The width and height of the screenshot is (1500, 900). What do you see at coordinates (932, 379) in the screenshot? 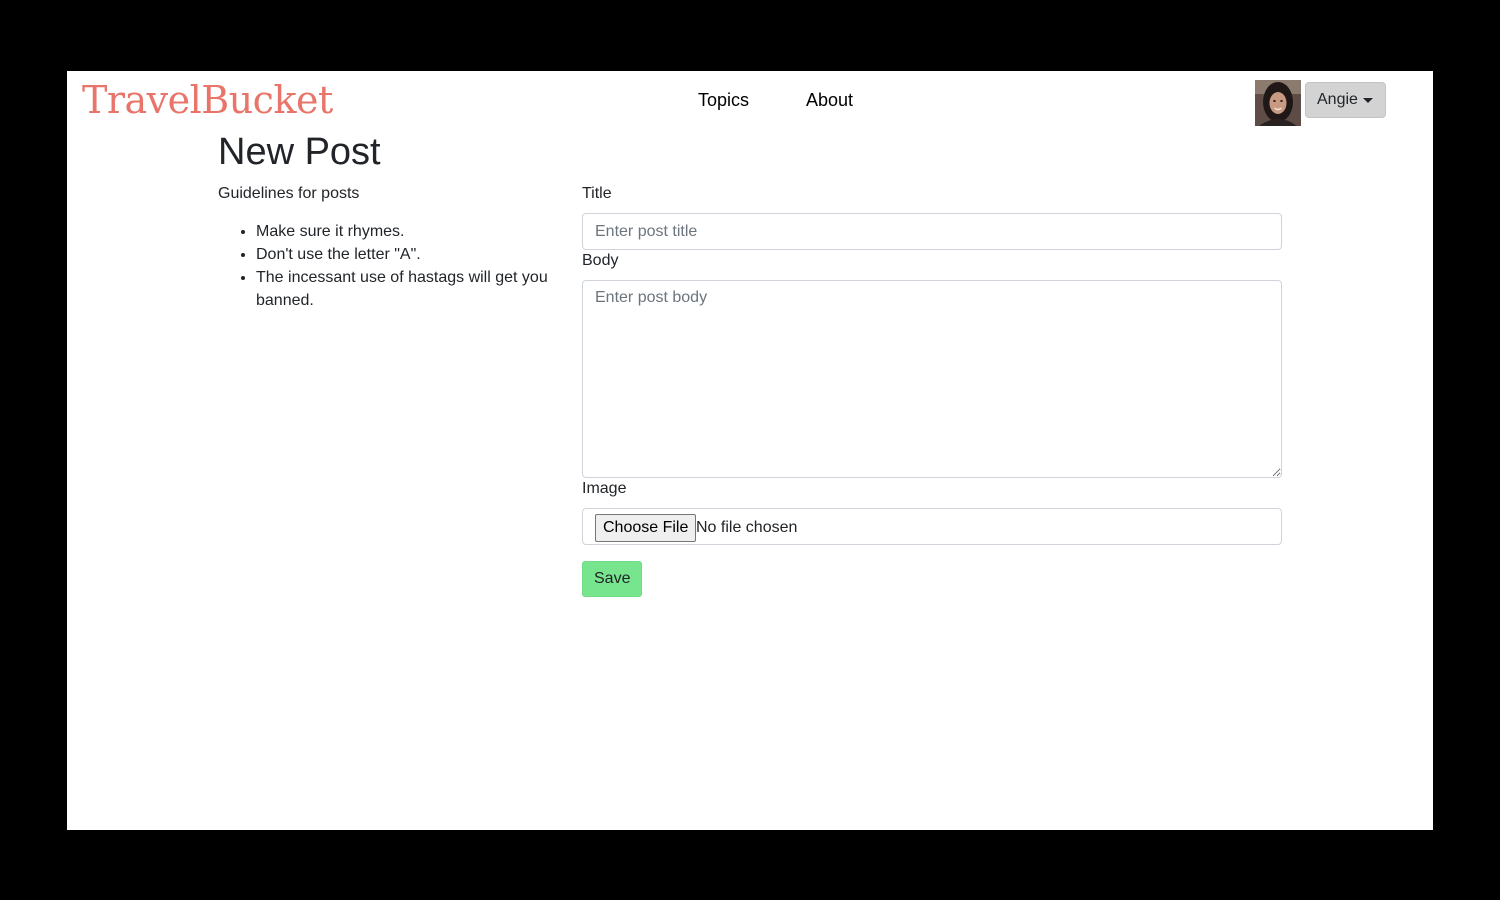
I see `body-textarea` at bounding box center [932, 379].